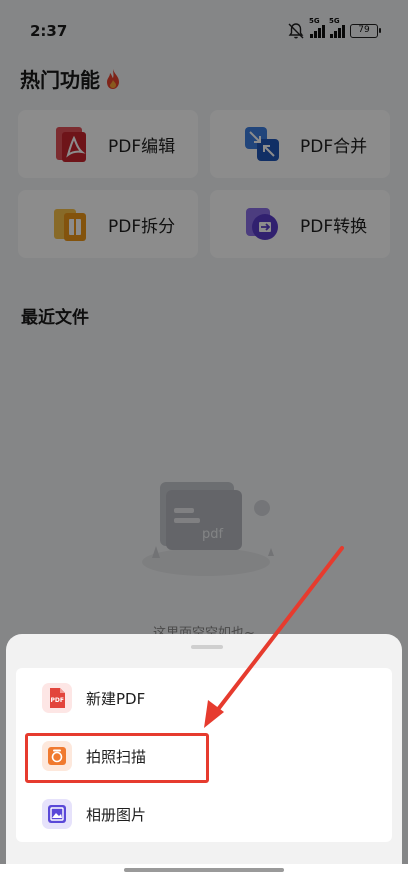  I want to click on highlight-annotation-box, so click(117, 758).